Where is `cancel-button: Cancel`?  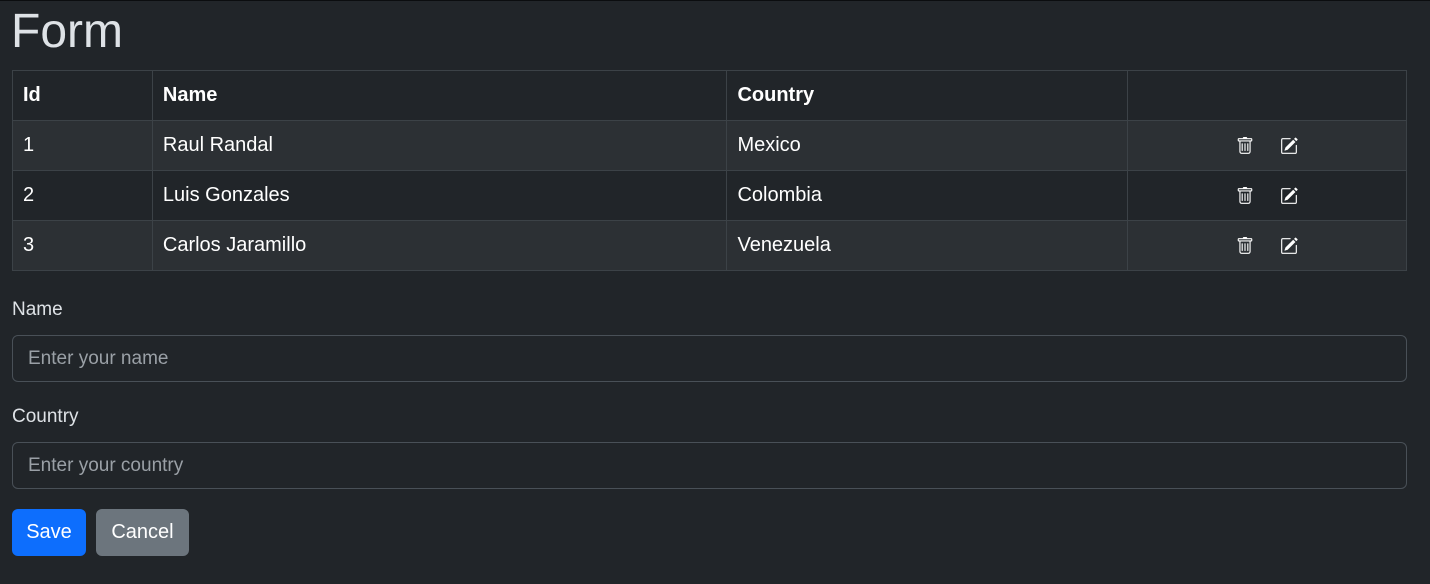 cancel-button: Cancel is located at coordinates (142, 532).